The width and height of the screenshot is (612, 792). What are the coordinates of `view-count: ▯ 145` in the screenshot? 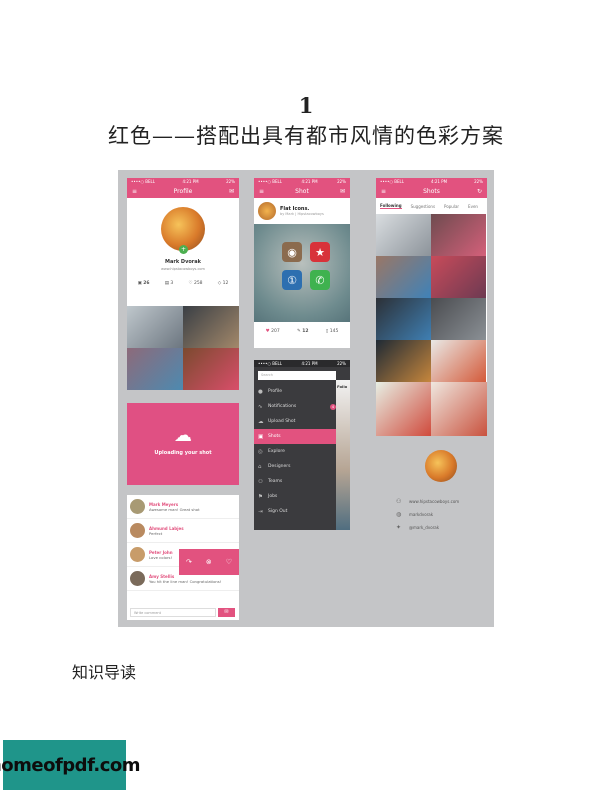 It's located at (332, 331).